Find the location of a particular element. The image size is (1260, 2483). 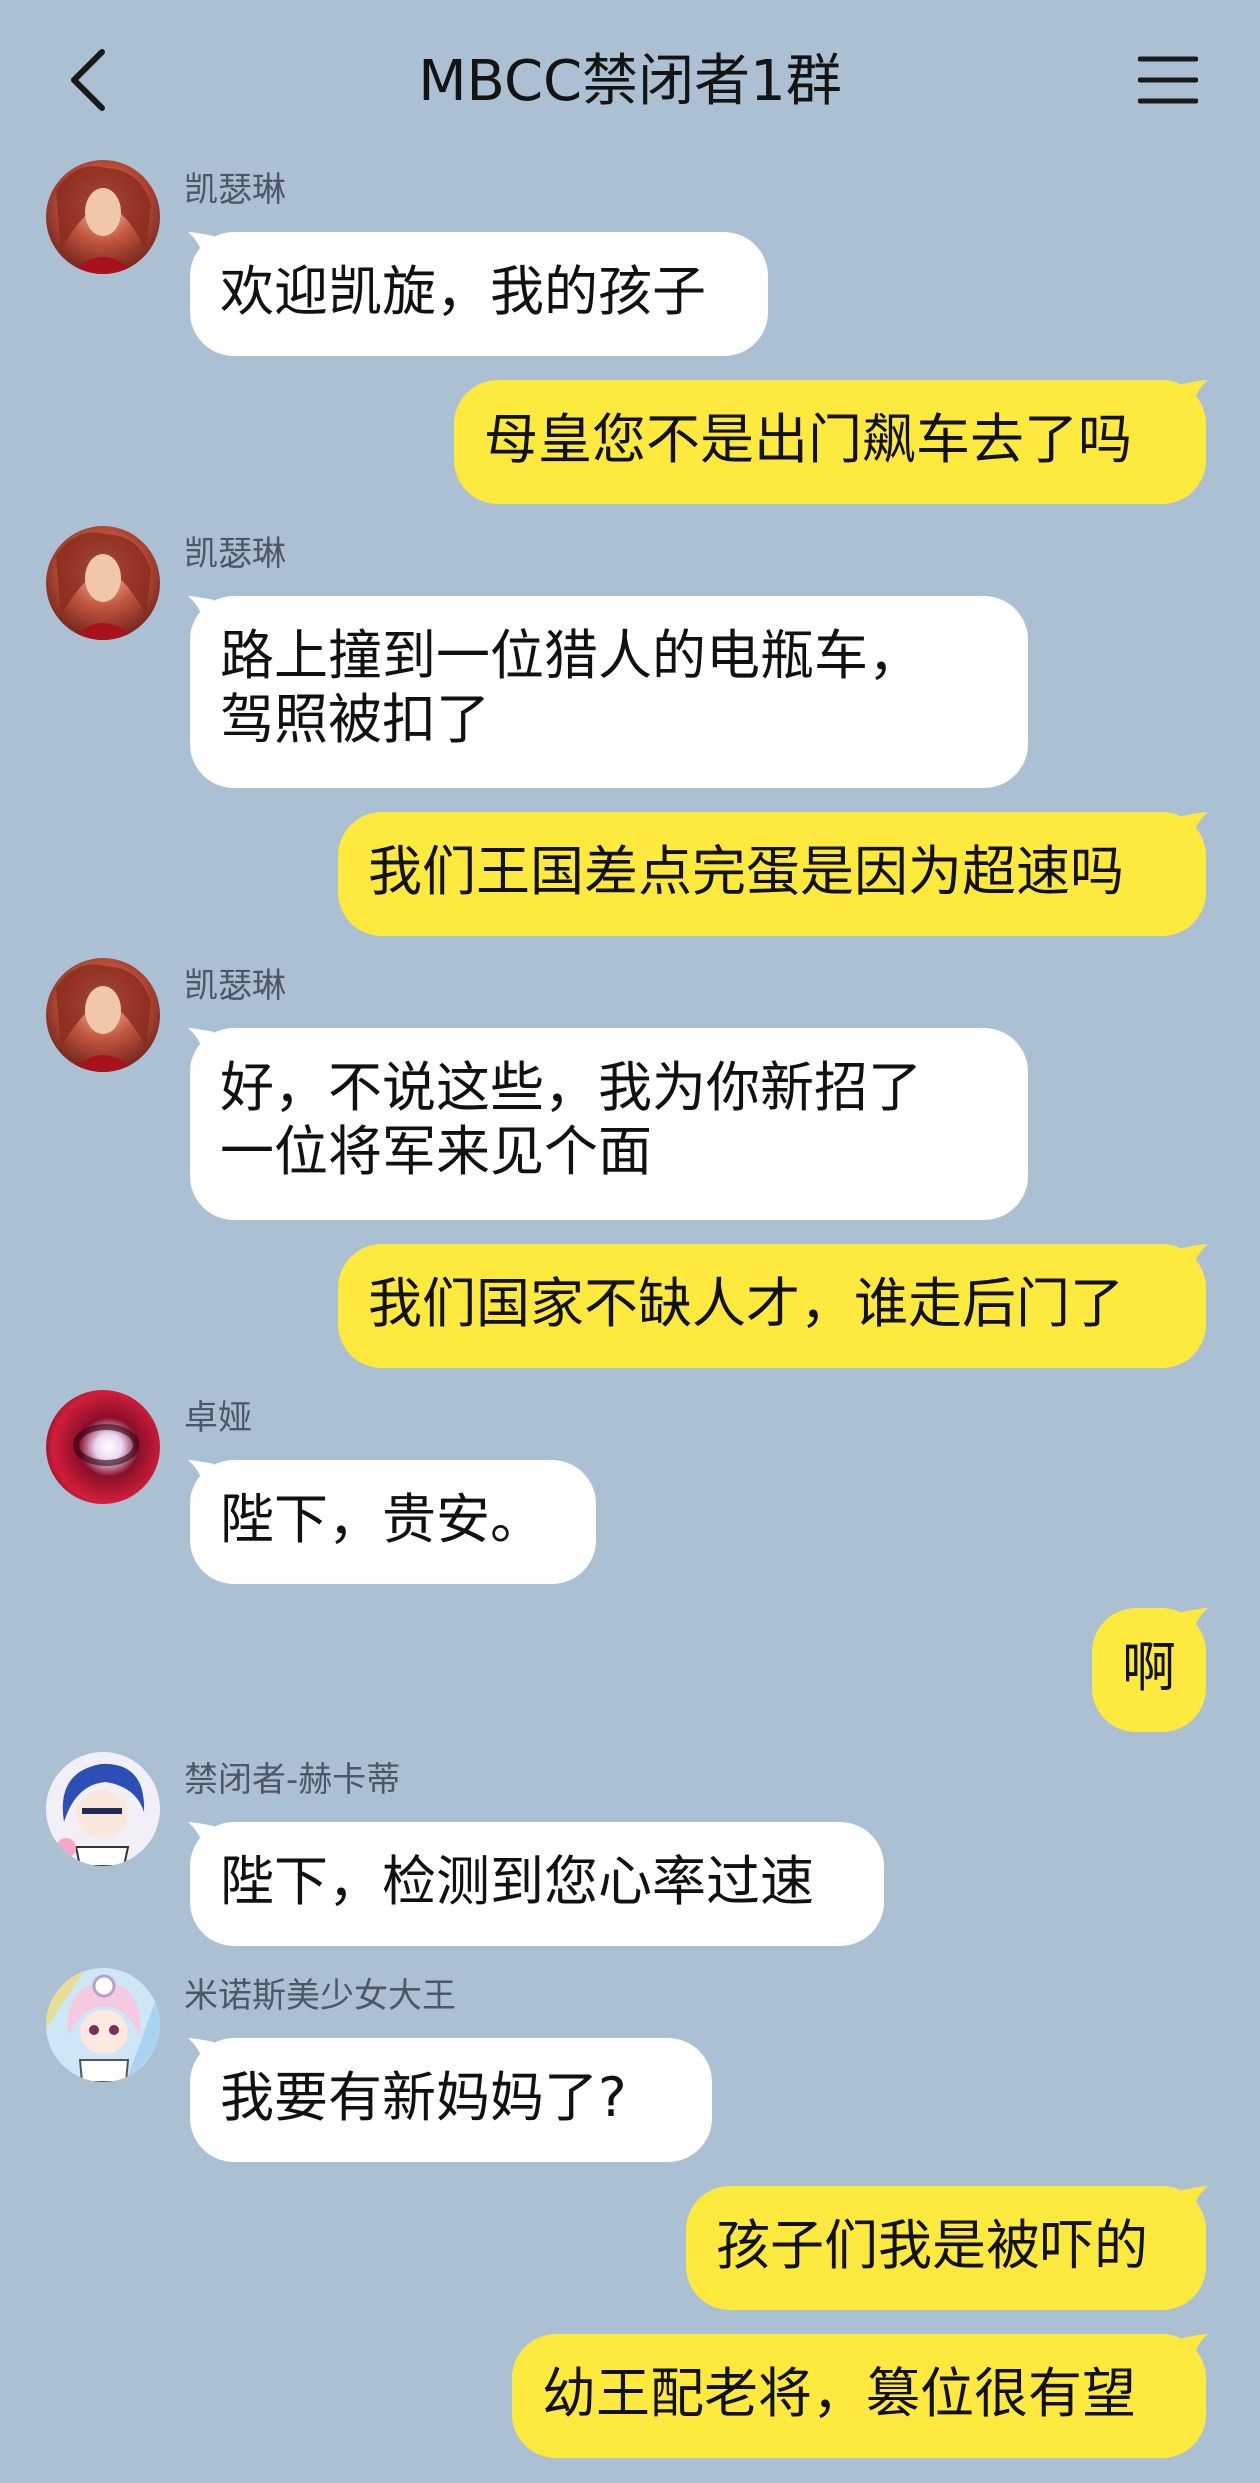

message-bubble: 母皇您不是出门飙车去了吗 is located at coordinates (830, 442).